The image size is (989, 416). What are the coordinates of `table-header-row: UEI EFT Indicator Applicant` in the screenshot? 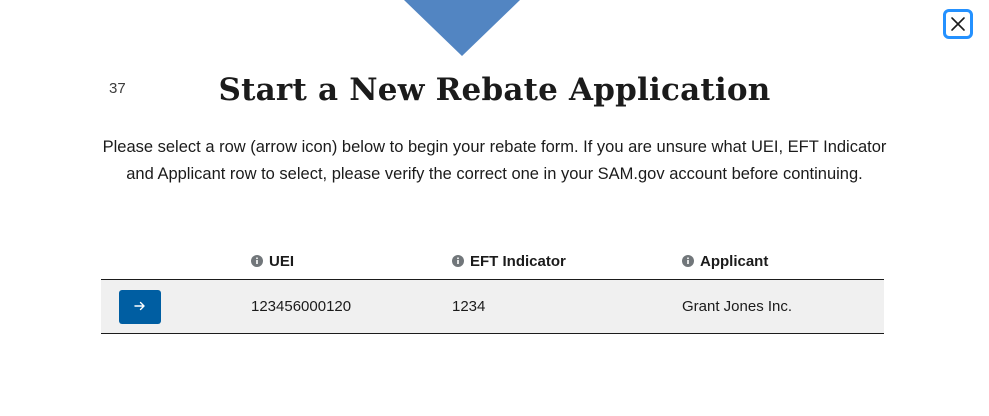 It's located at (492, 261).